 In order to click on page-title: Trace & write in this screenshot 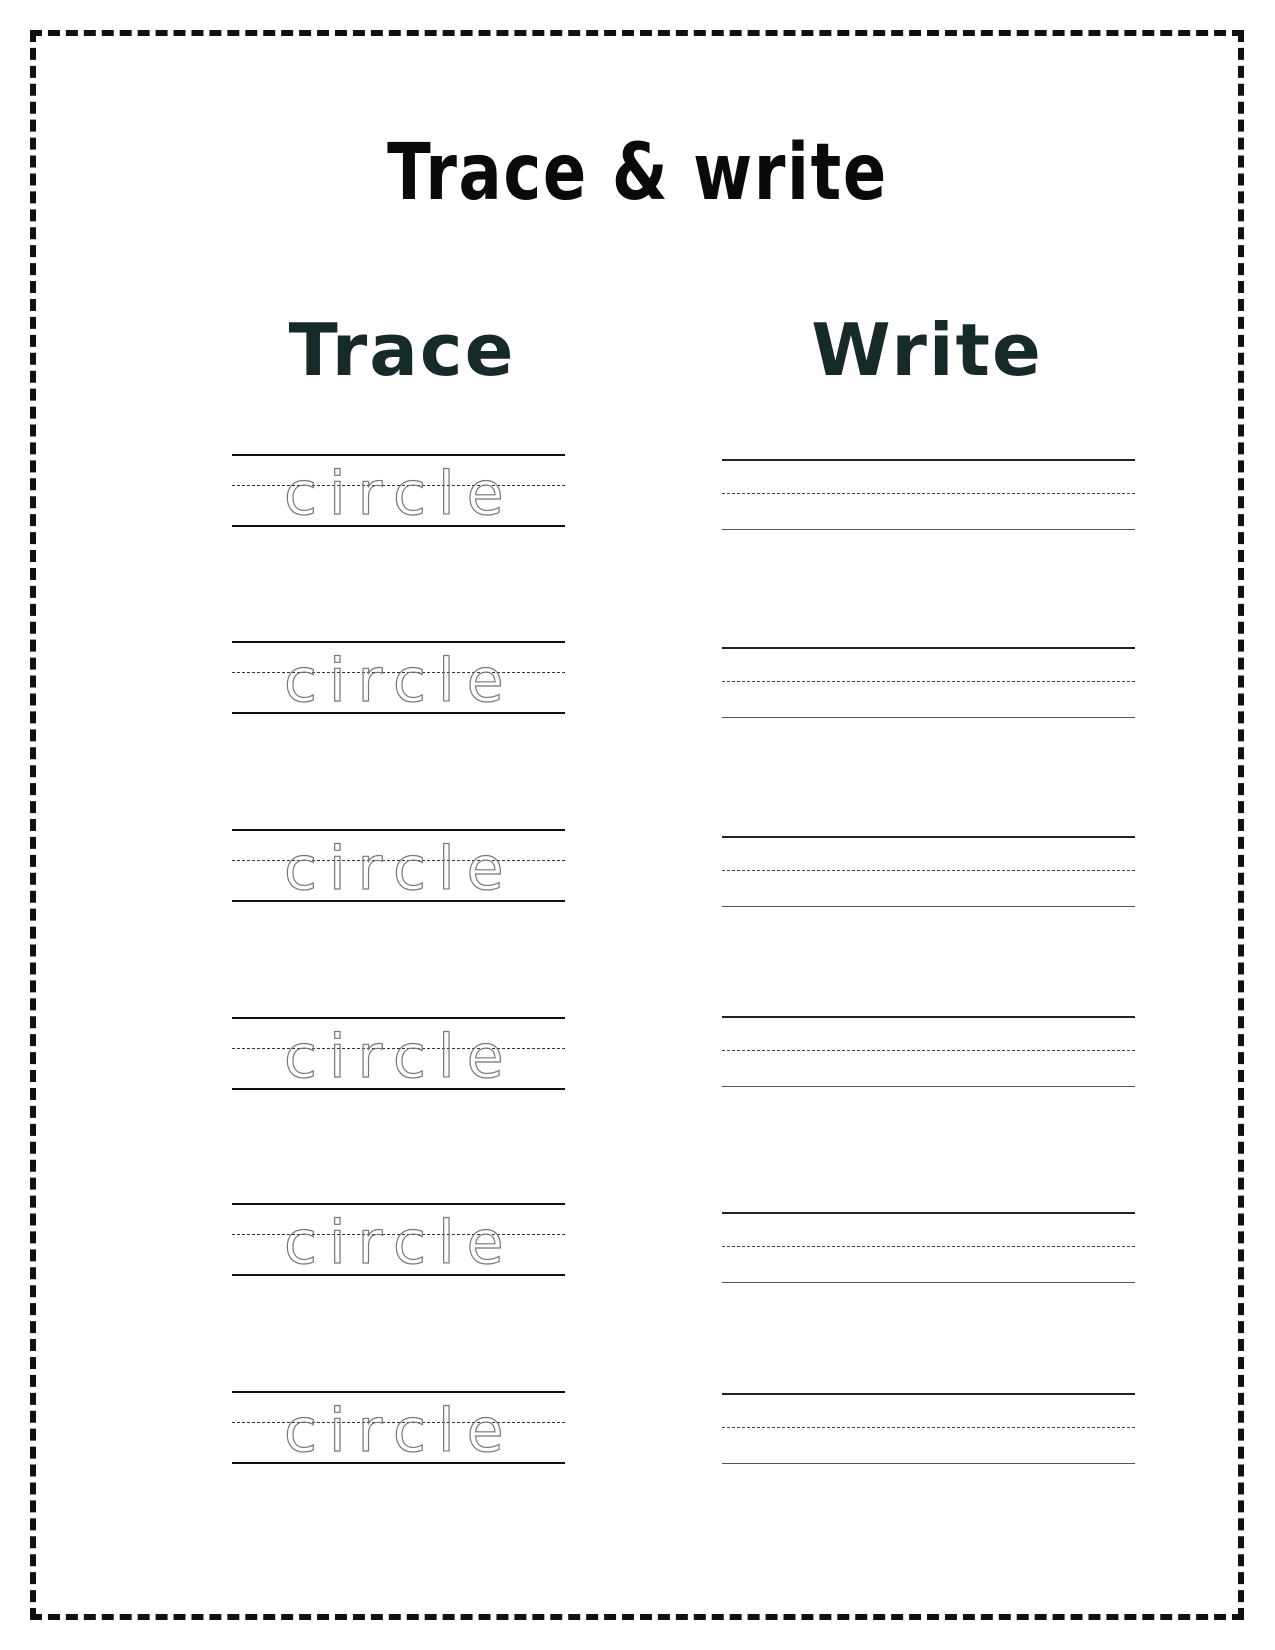, I will do `click(637, 173)`.